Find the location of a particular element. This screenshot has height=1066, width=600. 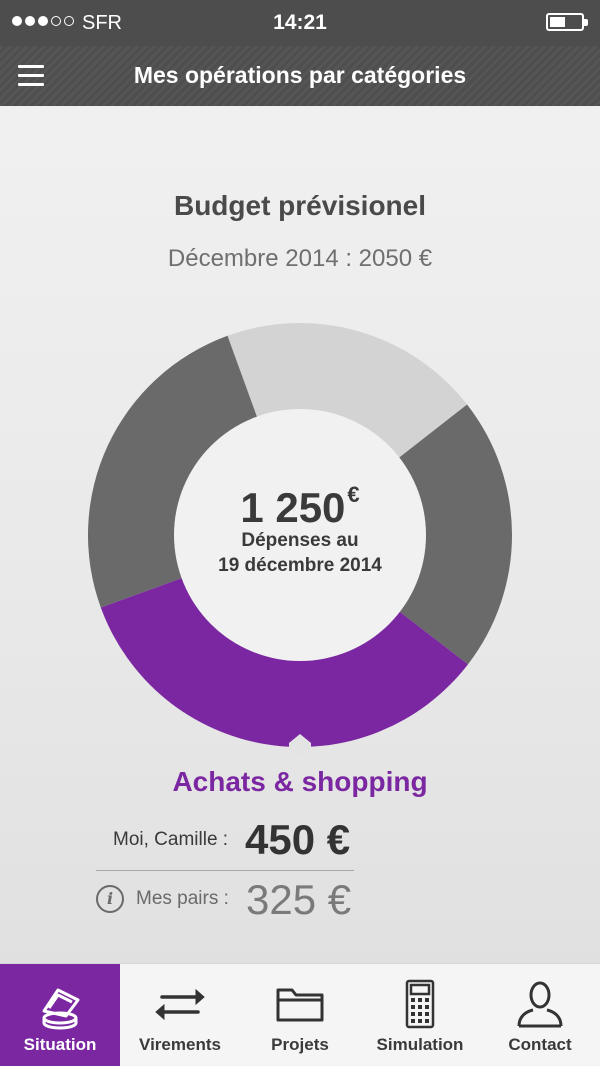

coins-stack-icon is located at coordinates (61, 1009).